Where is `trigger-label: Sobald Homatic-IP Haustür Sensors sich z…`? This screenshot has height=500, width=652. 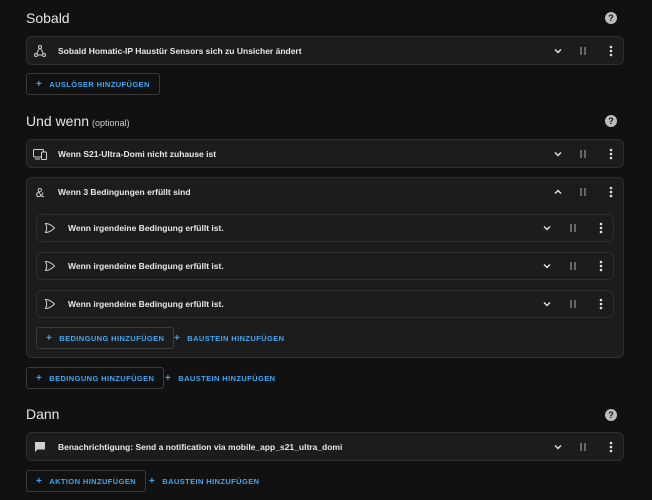 trigger-label: Sobald Homatic-IP Haustür Sensors sich z… is located at coordinates (180, 51).